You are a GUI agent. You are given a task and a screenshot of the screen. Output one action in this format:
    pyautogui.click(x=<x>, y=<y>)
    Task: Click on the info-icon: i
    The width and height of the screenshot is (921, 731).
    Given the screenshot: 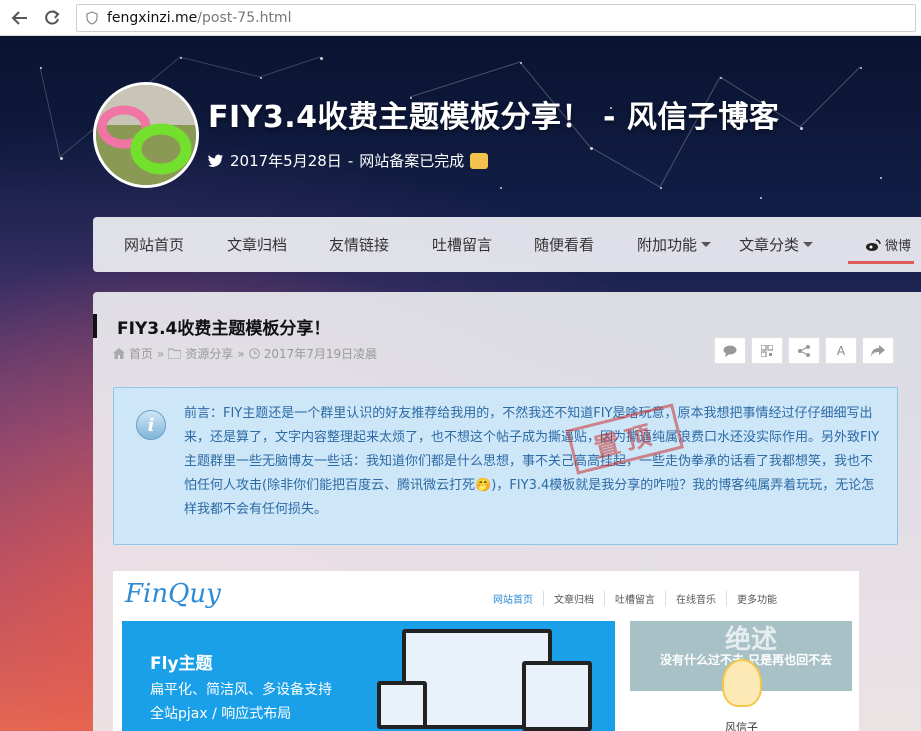 What is the action you would take?
    pyautogui.click(x=151, y=425)
    